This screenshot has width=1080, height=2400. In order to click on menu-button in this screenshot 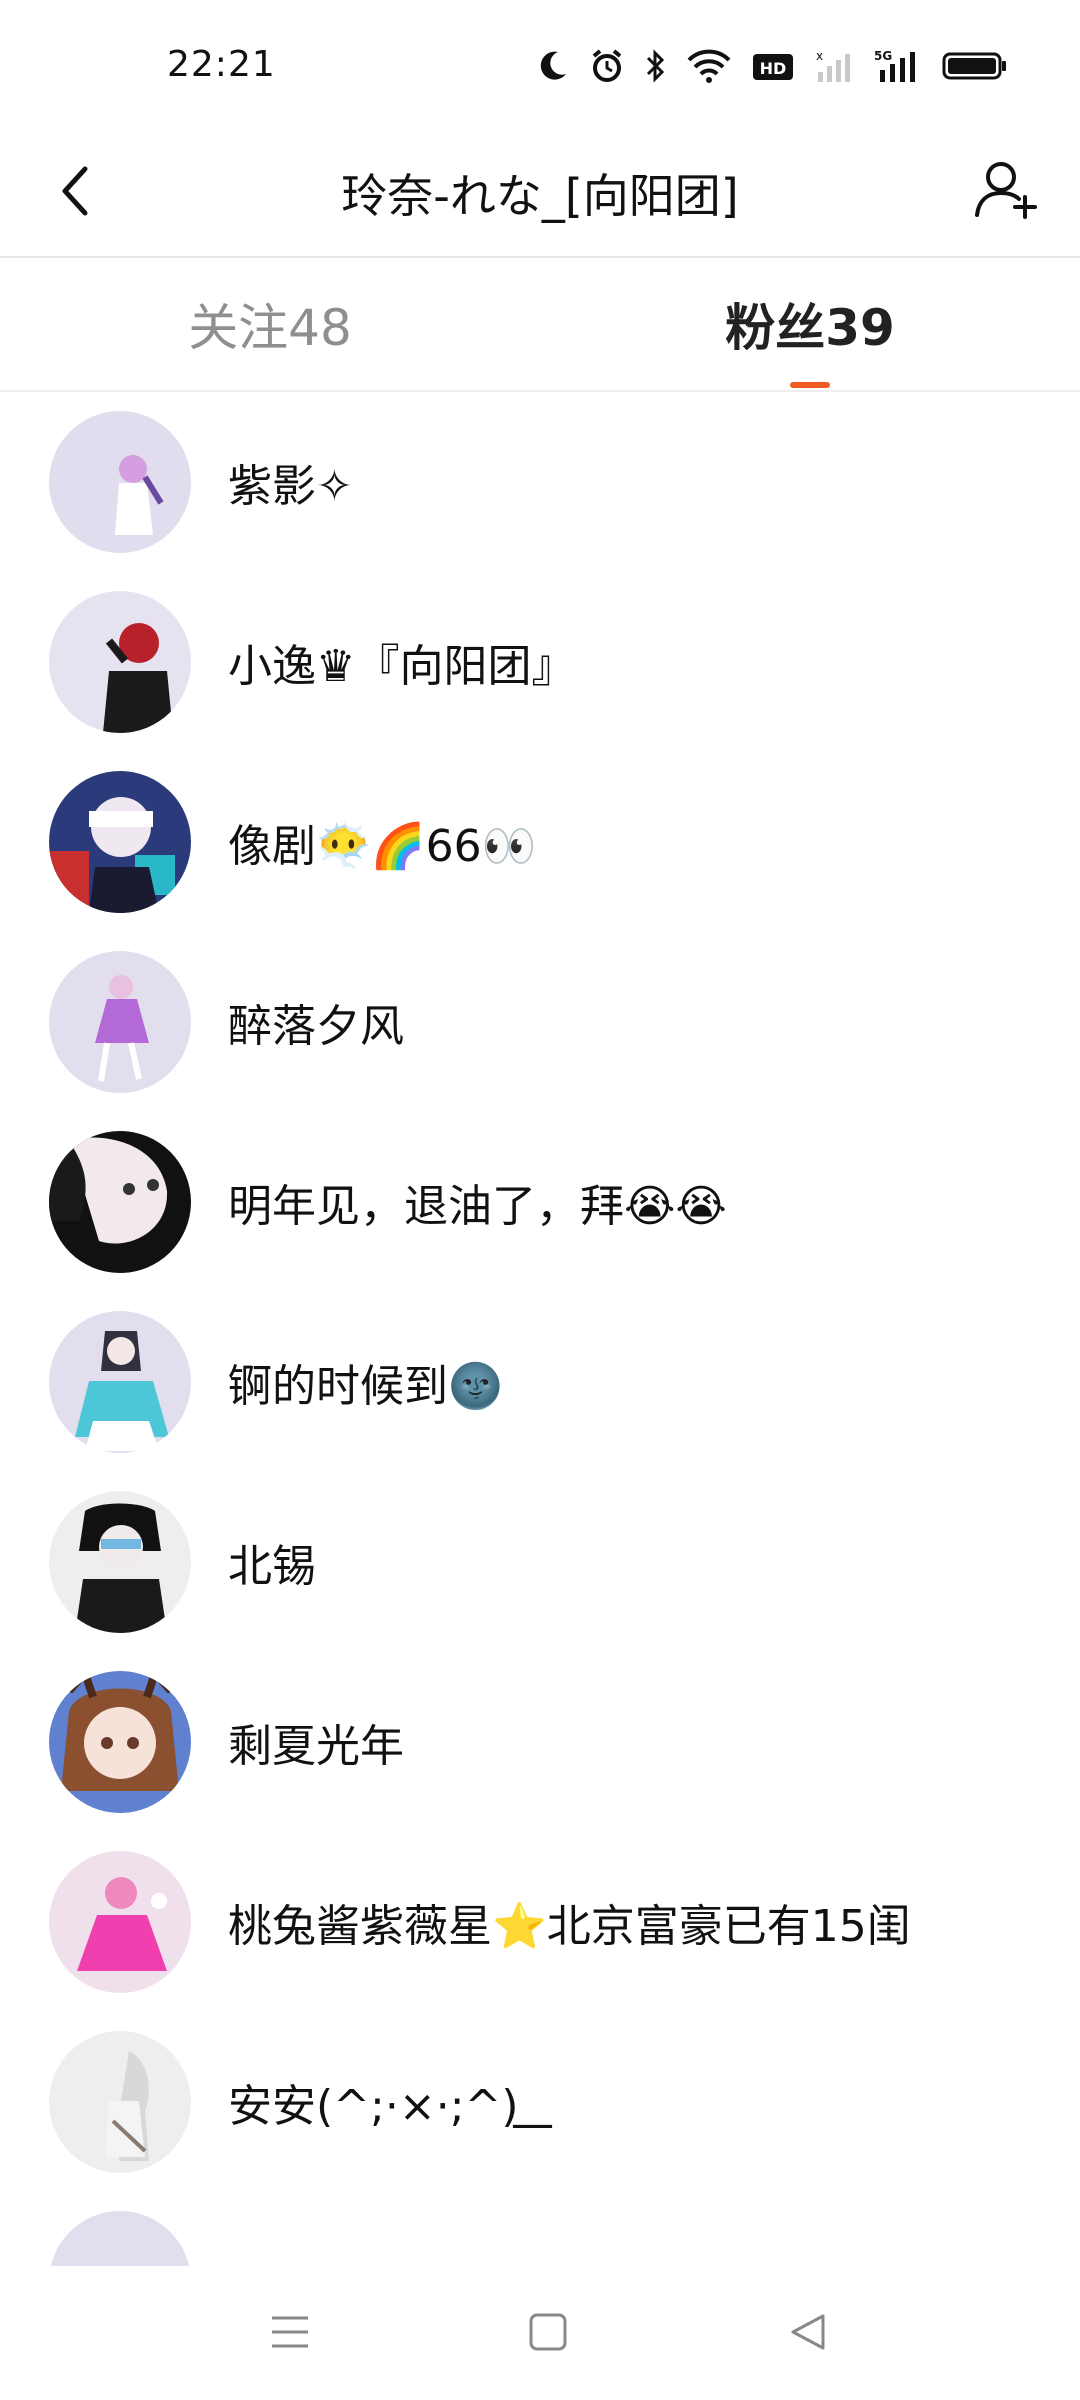, I will do `click(290, 2332)`.